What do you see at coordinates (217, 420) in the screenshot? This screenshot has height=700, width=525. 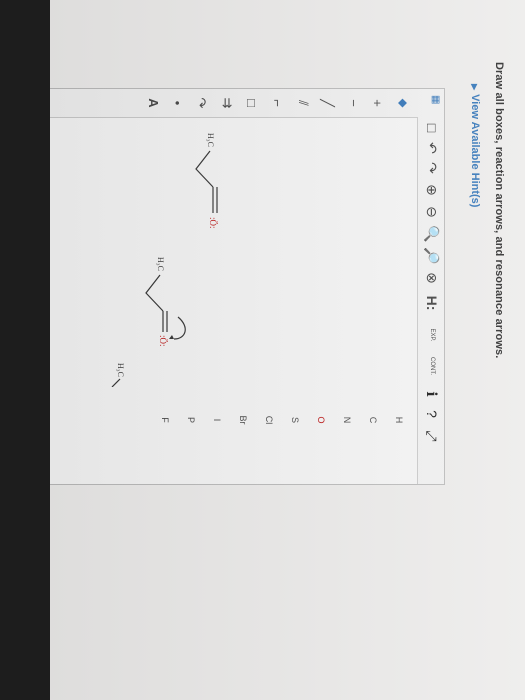 I see `element-i: I` at bounding box center [217, 420].